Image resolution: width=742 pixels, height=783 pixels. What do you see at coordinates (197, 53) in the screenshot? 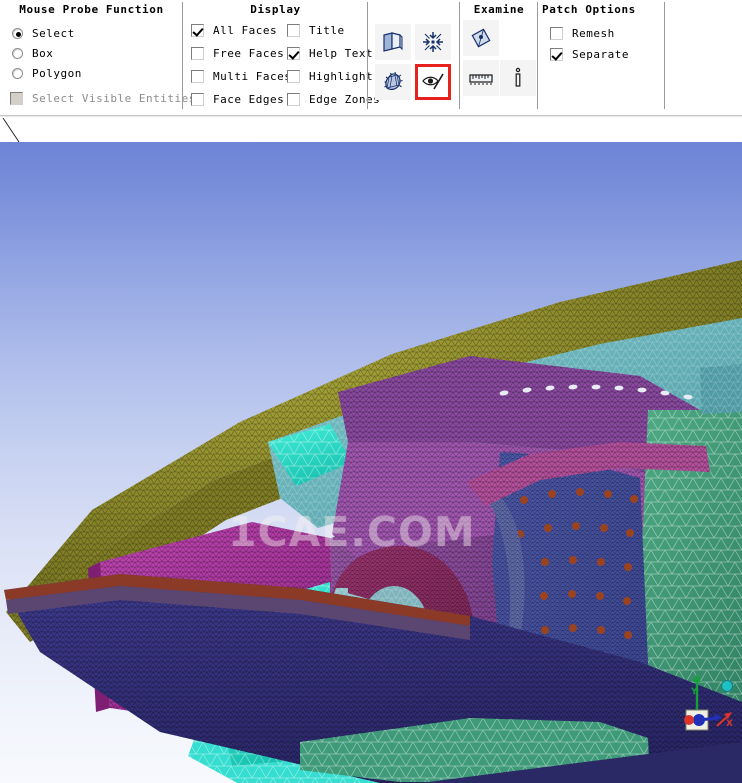
I see `checkbox-free-faces-box` at bounding box center [197, 53].